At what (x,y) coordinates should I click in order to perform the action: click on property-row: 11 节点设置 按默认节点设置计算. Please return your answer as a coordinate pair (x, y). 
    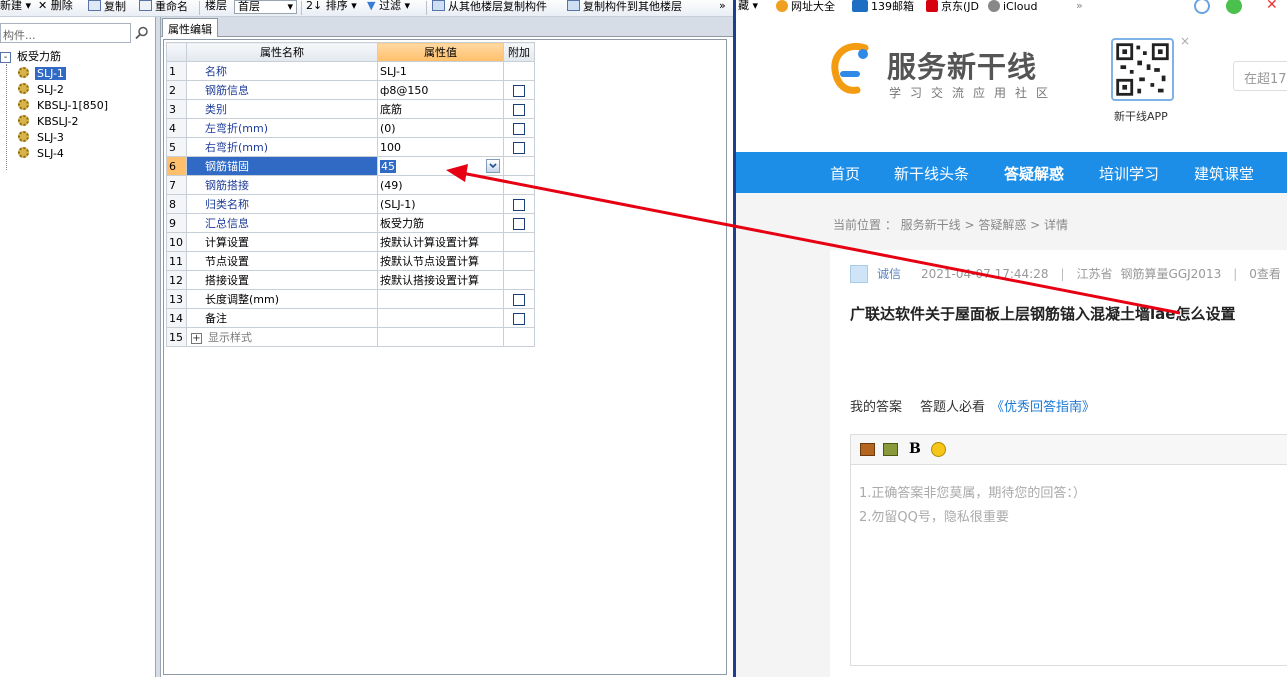
    Looking at the image, I should click on (350, 261).